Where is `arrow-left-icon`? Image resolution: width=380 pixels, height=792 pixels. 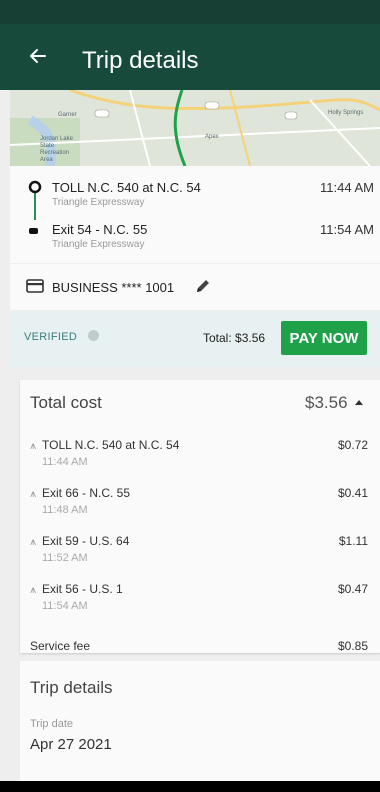 arrow-left-icon is located at coordinates (38, 56).